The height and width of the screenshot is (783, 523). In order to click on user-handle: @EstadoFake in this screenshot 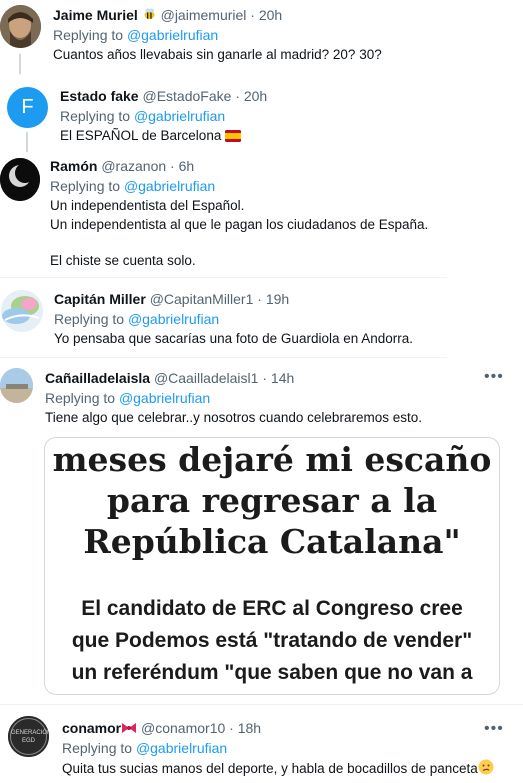, I will do `click(186, 96)`.